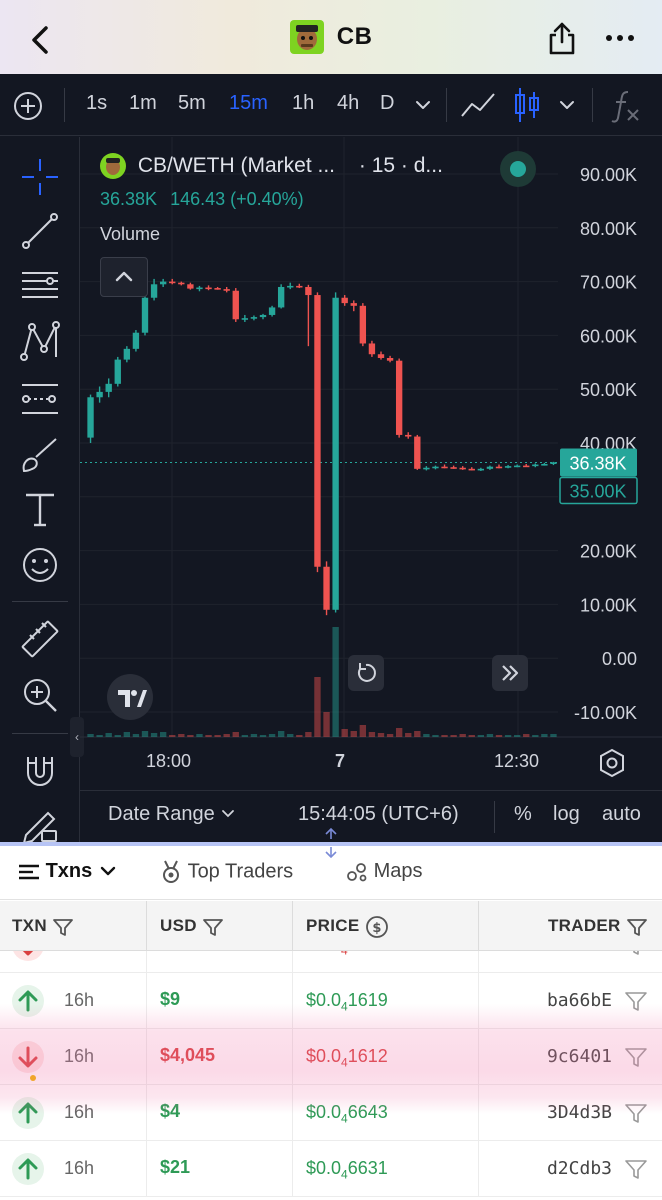 The width and height of the screenshot is (662, 1200). Describe the element at coordinates (494, 817) in the screenshot. I see `bottom-bar-divider` at that location.